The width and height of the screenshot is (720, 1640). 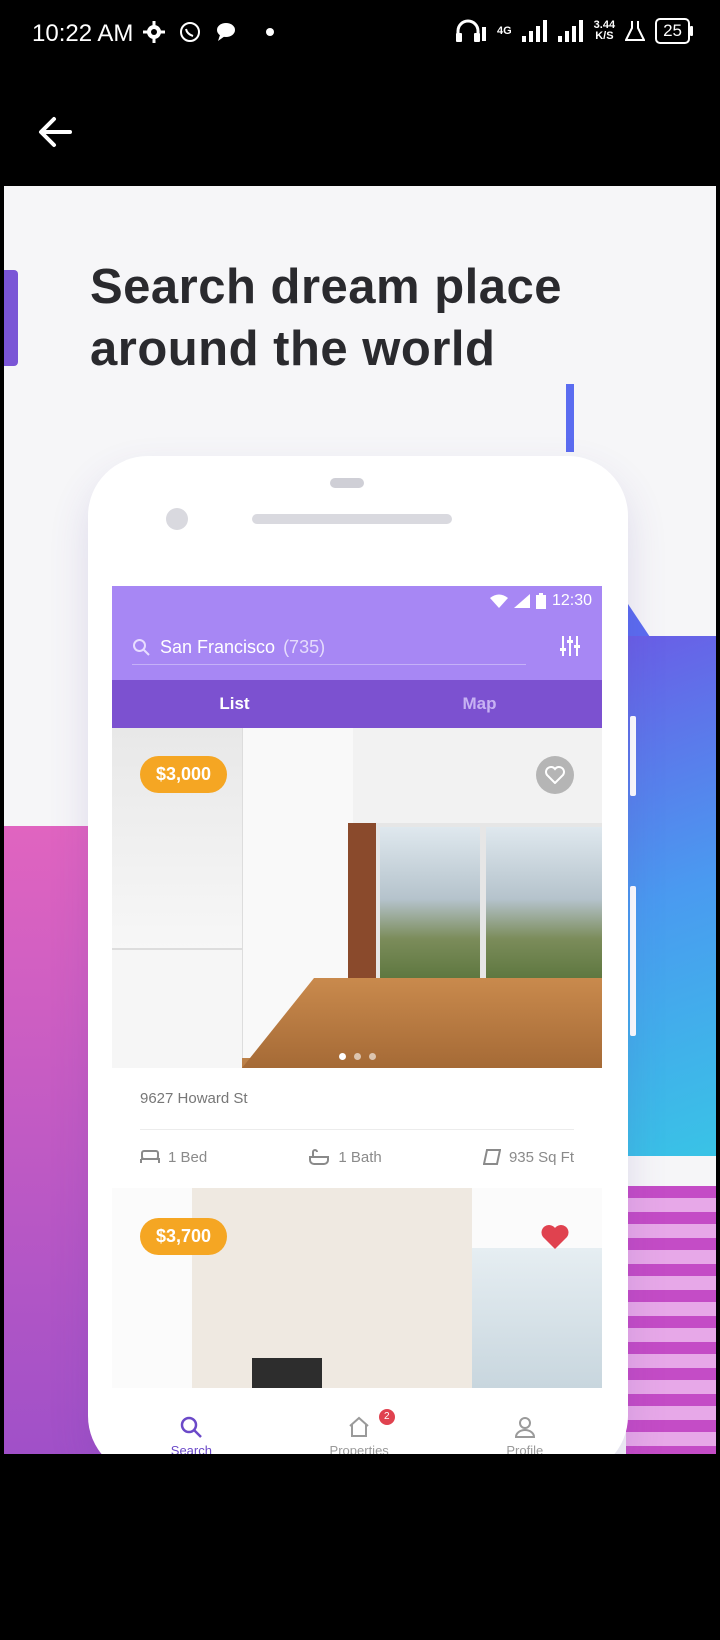 What do you see at coordinates (470, 30) in the screenshot?
I see `headphones-icon` at bounding box center [470, 30].